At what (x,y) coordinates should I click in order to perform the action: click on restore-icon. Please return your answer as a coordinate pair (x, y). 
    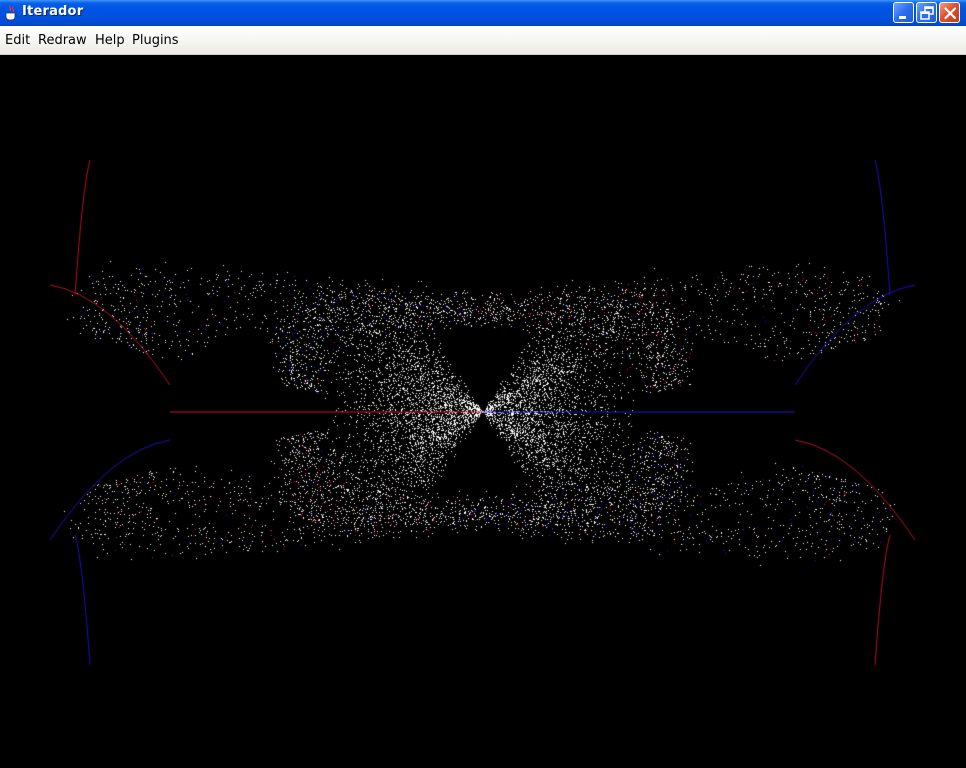
    Looking at the image, I should click on (927, 13).